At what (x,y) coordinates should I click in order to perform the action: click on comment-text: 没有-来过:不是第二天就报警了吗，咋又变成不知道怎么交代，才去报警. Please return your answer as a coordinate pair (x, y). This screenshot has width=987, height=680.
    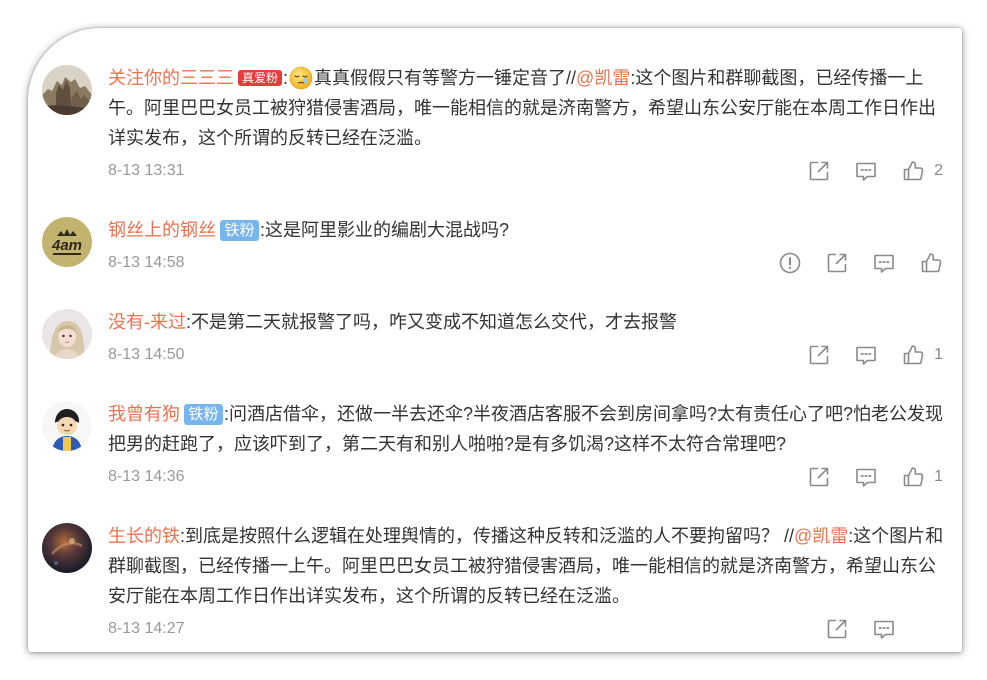
    Looking at the image, I should click on (529, 322).